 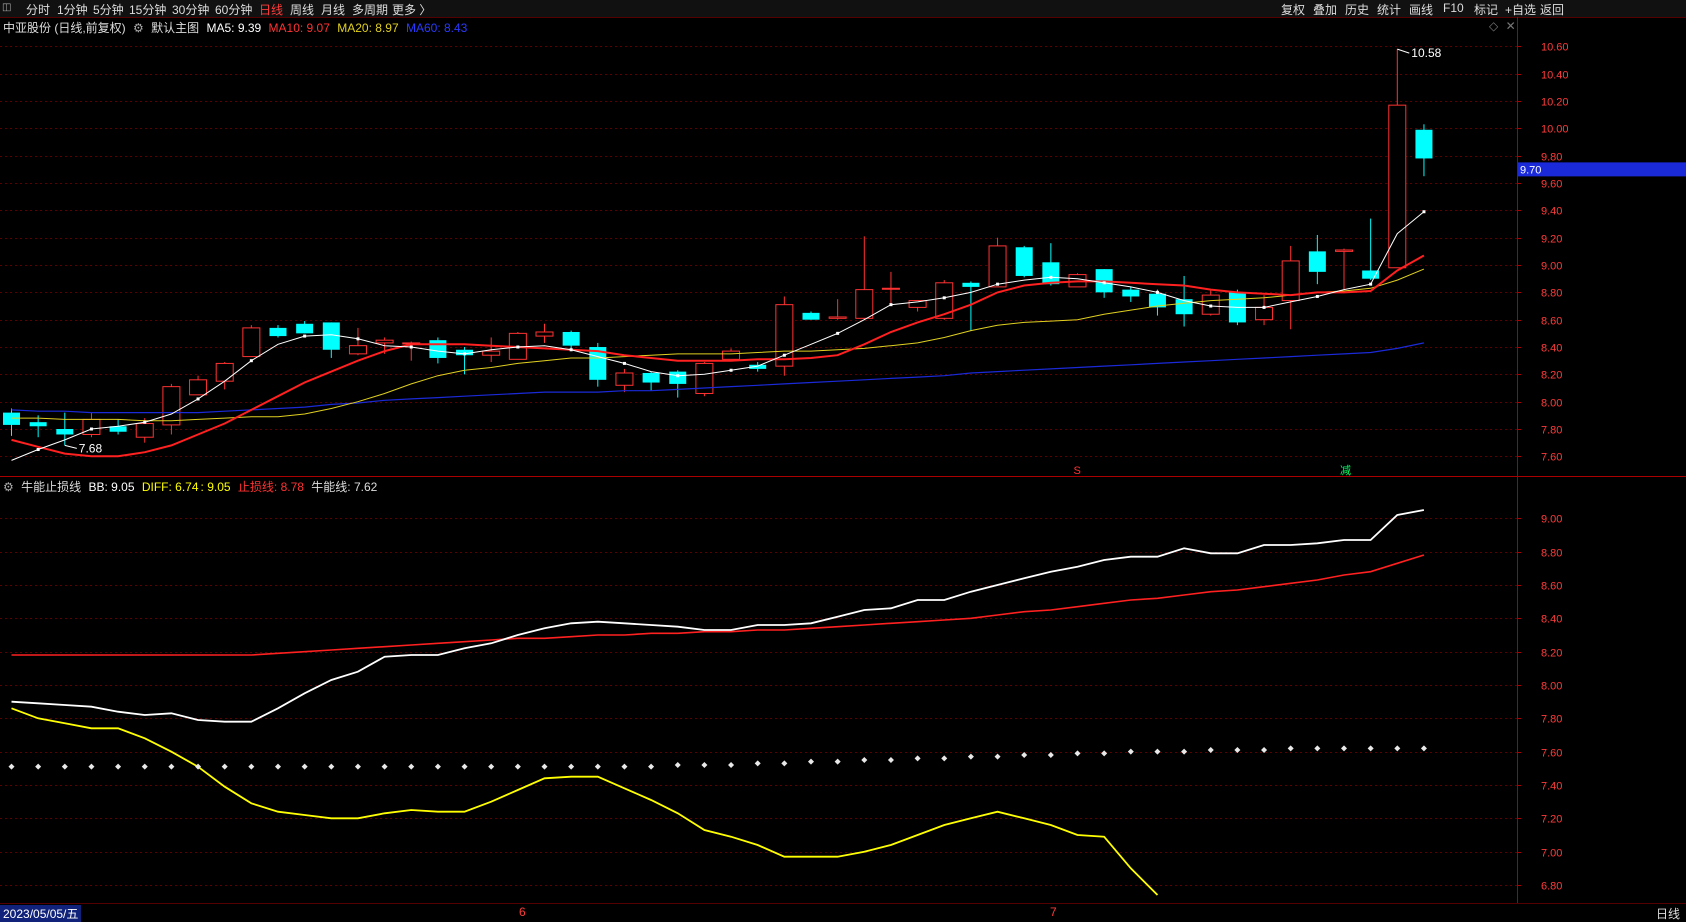 What do you see at coordinates (271, 9) in the screenshot?
I see `tab-daily: 日线` at bounding box center [271, 9].